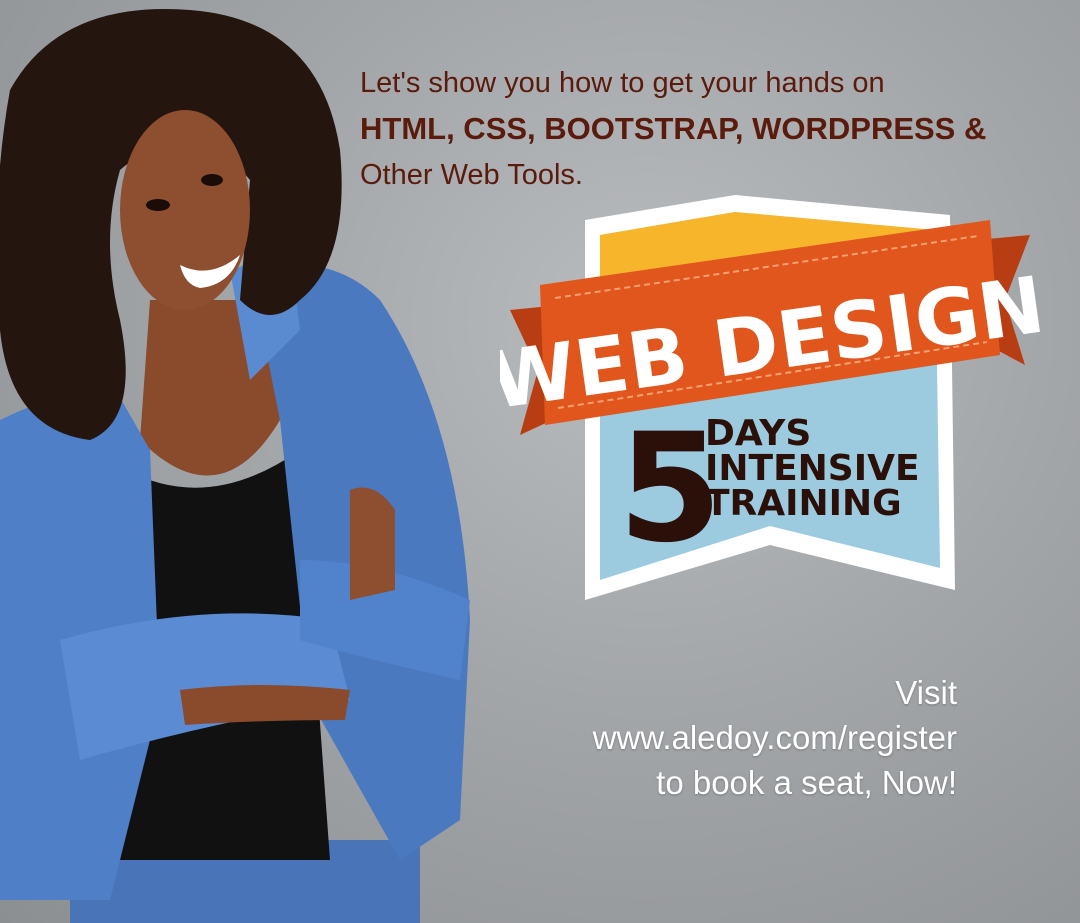 This screenshot has width=1080, height=923. I want to click on headline-line-2: HTML, CSS, BOOTSTRAP, WORDPRESS &, so click(673, 128).